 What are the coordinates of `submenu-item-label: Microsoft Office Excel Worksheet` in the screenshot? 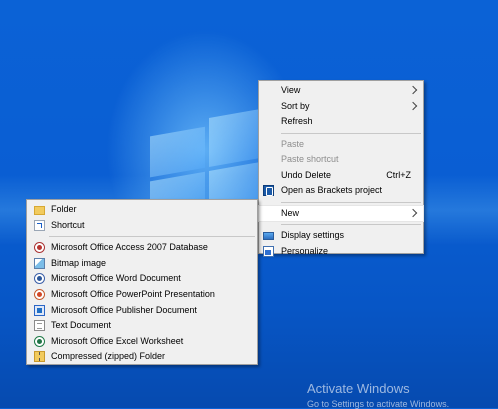 It's located at (117, 340).